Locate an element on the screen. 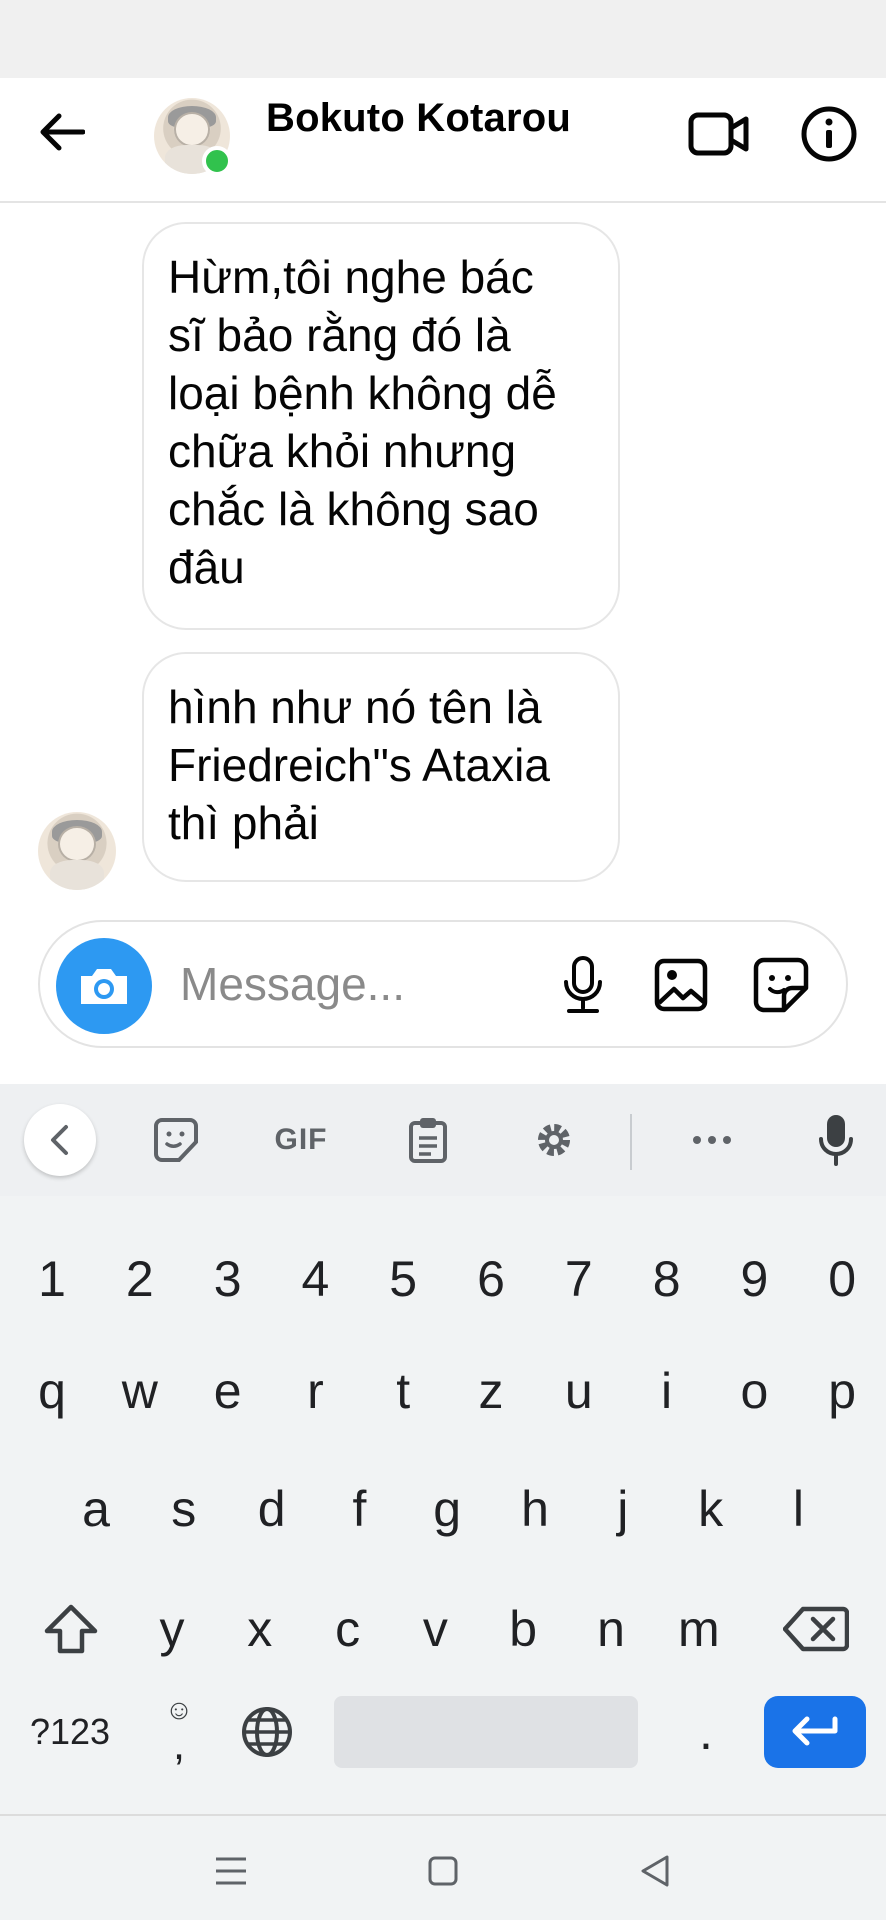 The image size is (886, 1920). space-key is located at coordinates (486, 1732).